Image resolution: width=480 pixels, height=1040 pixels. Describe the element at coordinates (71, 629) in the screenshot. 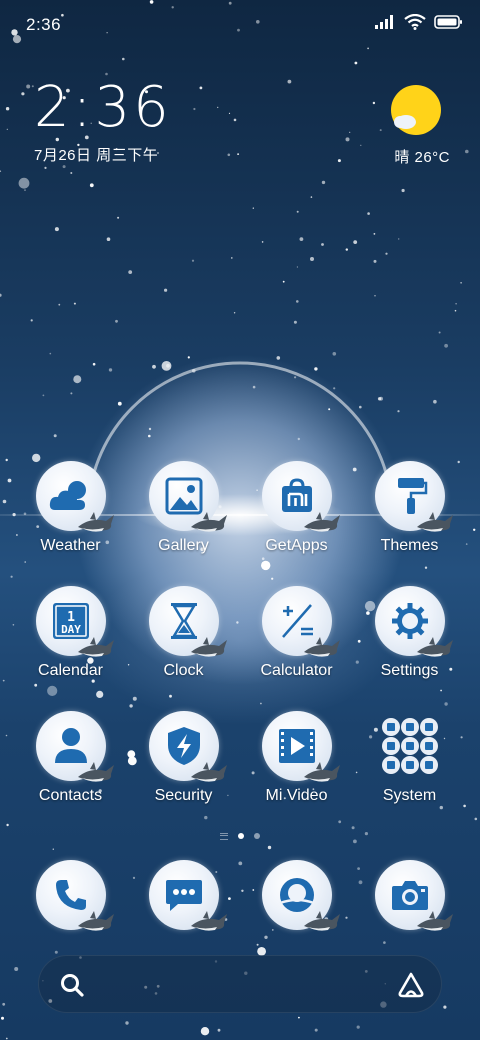

I see `calendar-icon-word: DAY` at that location.